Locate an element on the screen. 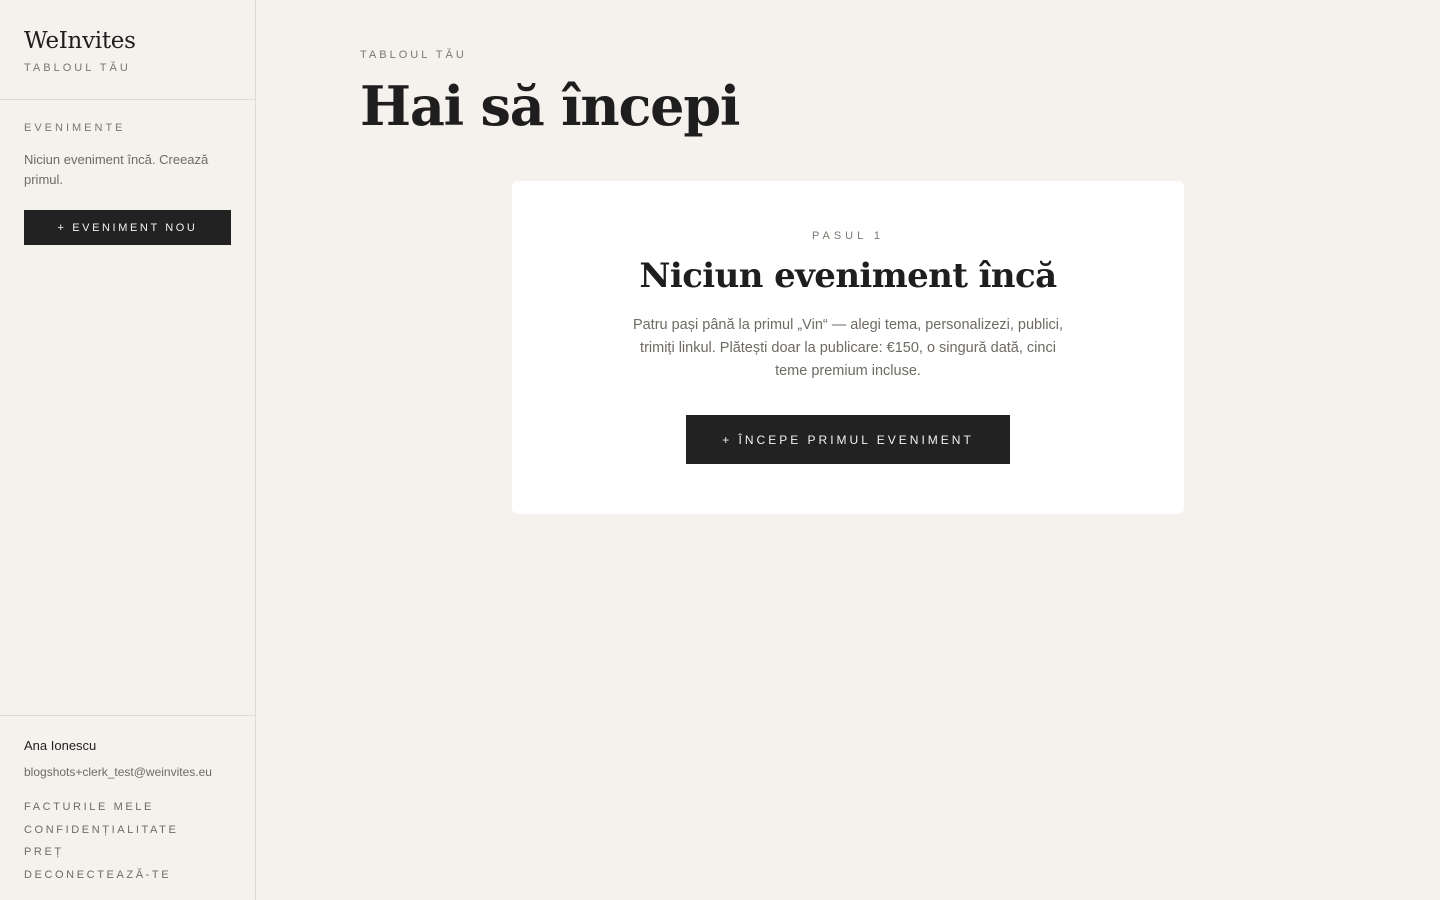 This screenshot has width=1440, height=900. events-empty-note: Niciun eveniment încă. Creează primul. is located at coordinates (116, 169).